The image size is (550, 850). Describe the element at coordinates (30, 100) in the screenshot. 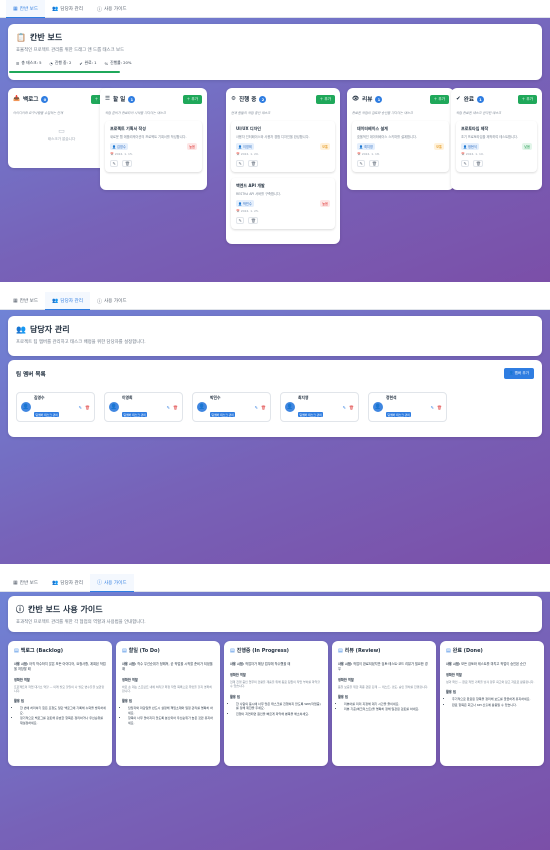

I see `column-title: 백로그` at that location.